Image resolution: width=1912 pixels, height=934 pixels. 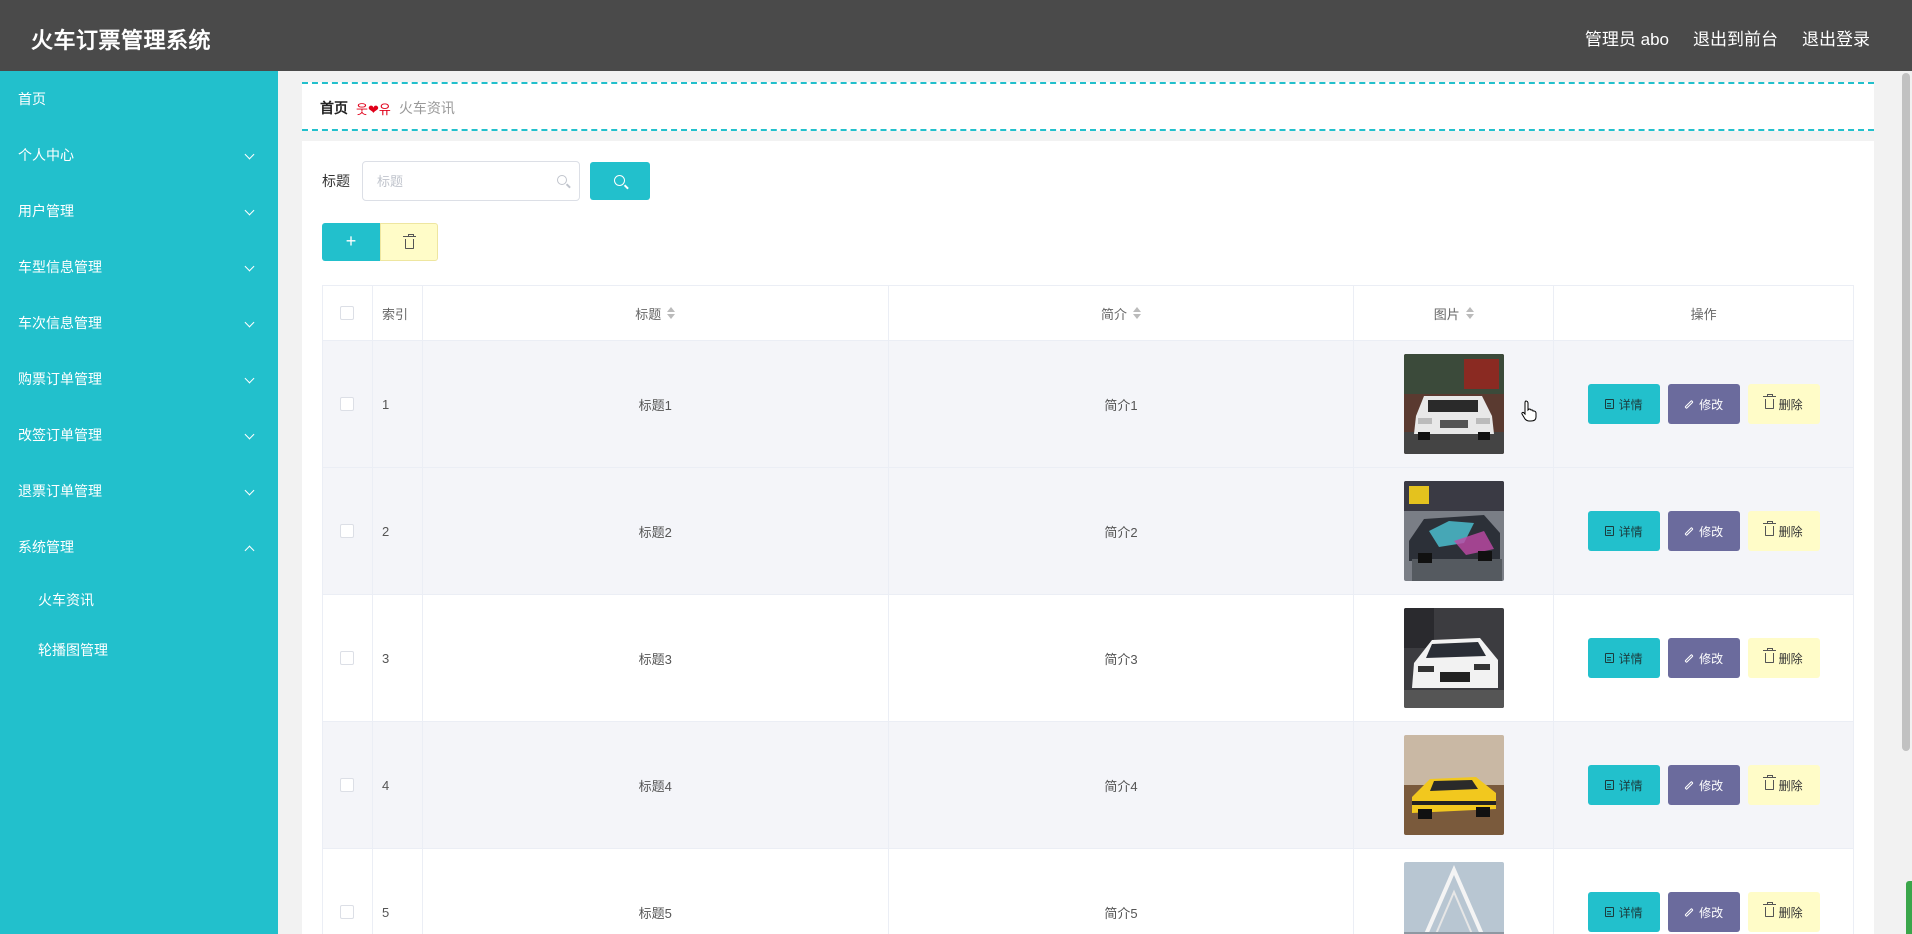 I want to click on scrollbar-thumb, so click(x=1906, y=412).